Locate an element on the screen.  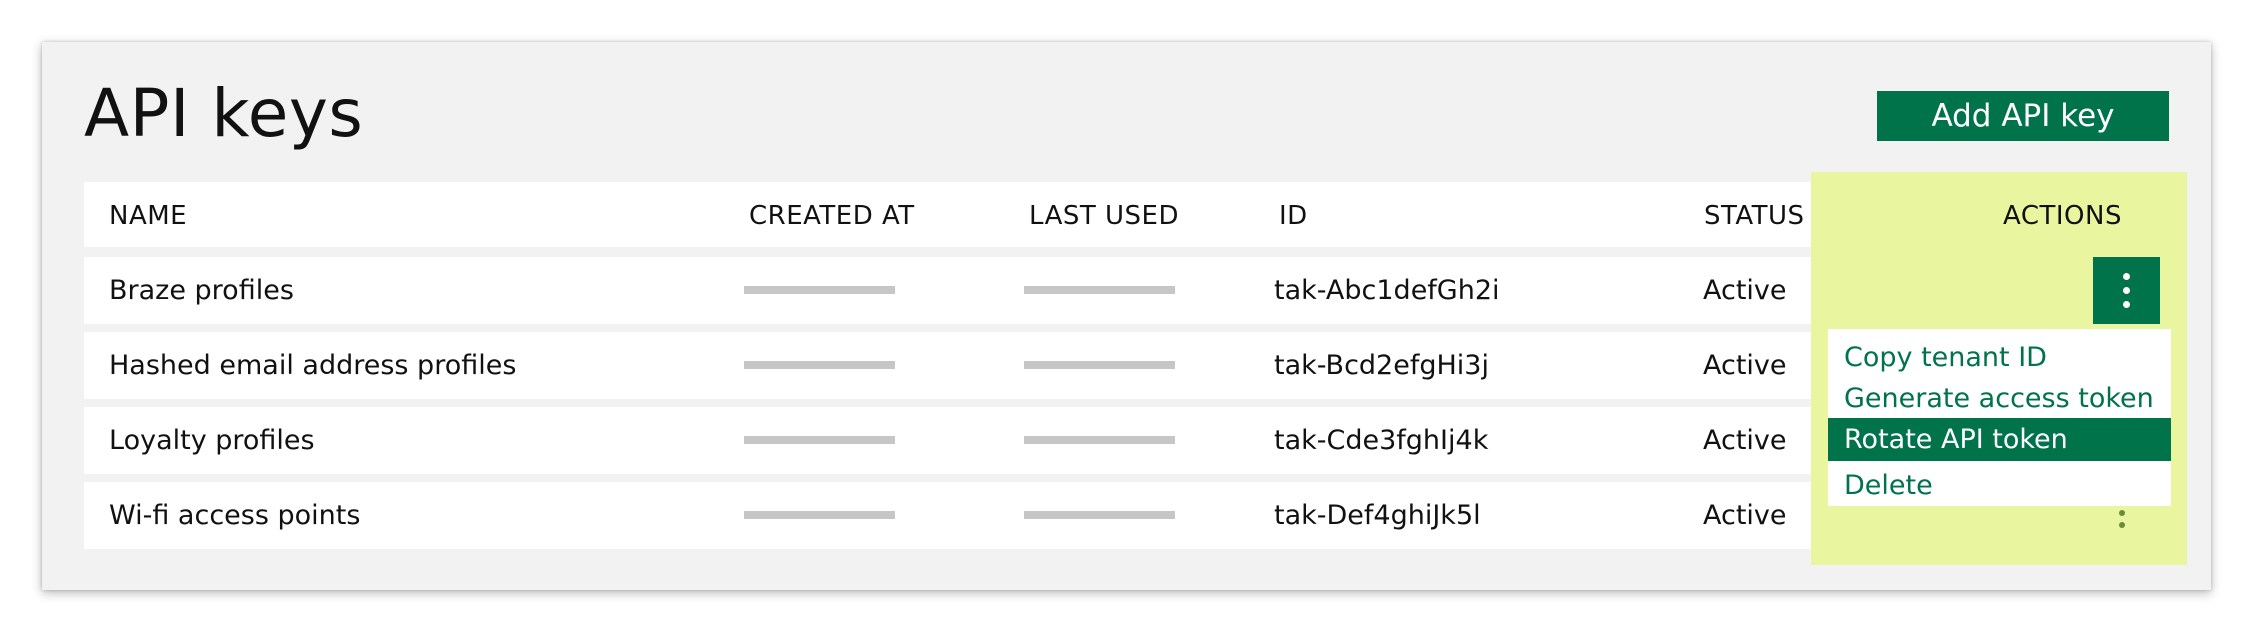
column-header-id: ID is located at coordinates (1293, 216).